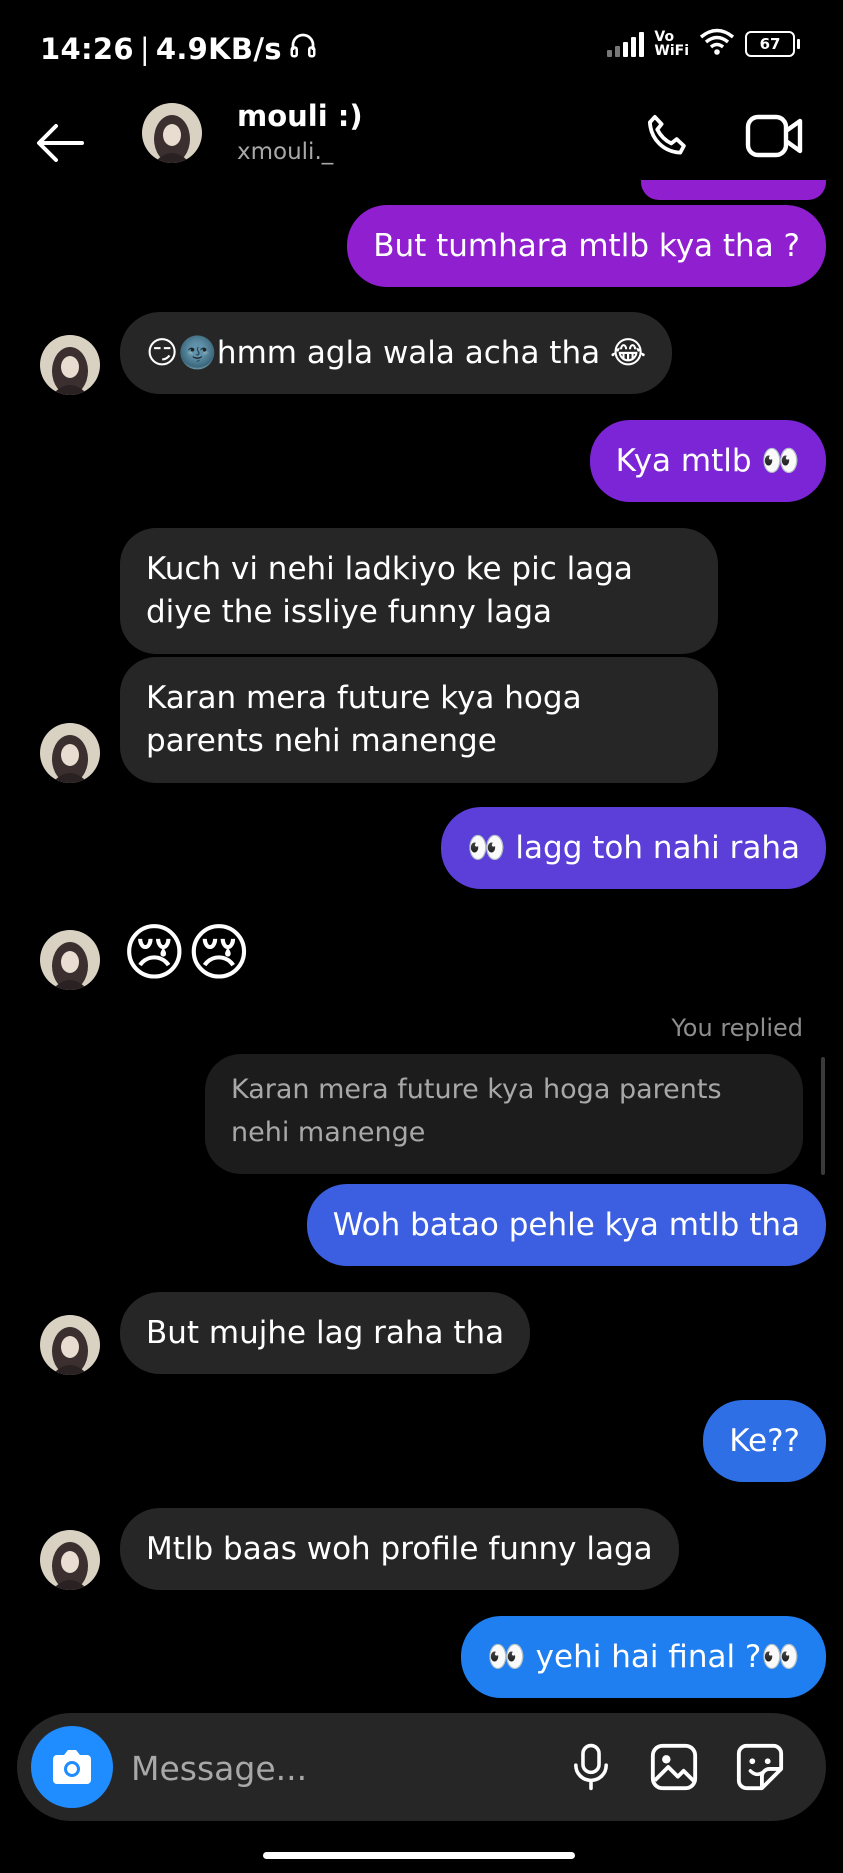  Describe the element at coordinates (586, 246) in the screenshot. I see `message-bubble-outgoing: But tumhara mtlb kya tha ?` at that location.